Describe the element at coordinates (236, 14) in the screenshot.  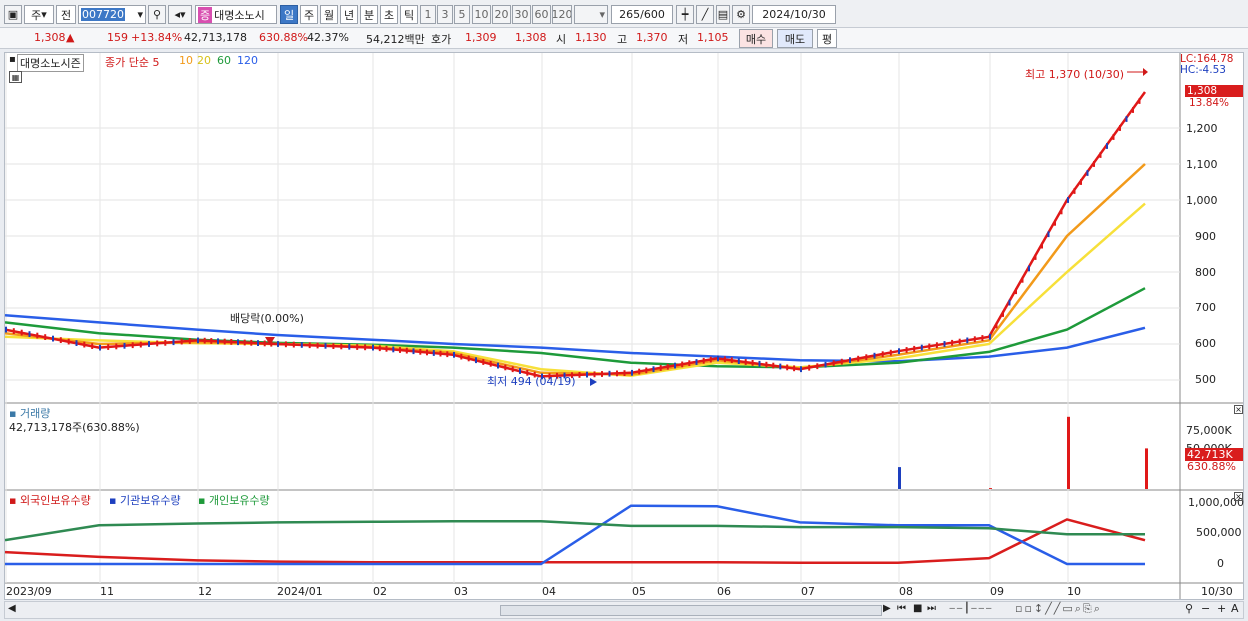
I see `stock-name: 증 대명소노시` at that location.